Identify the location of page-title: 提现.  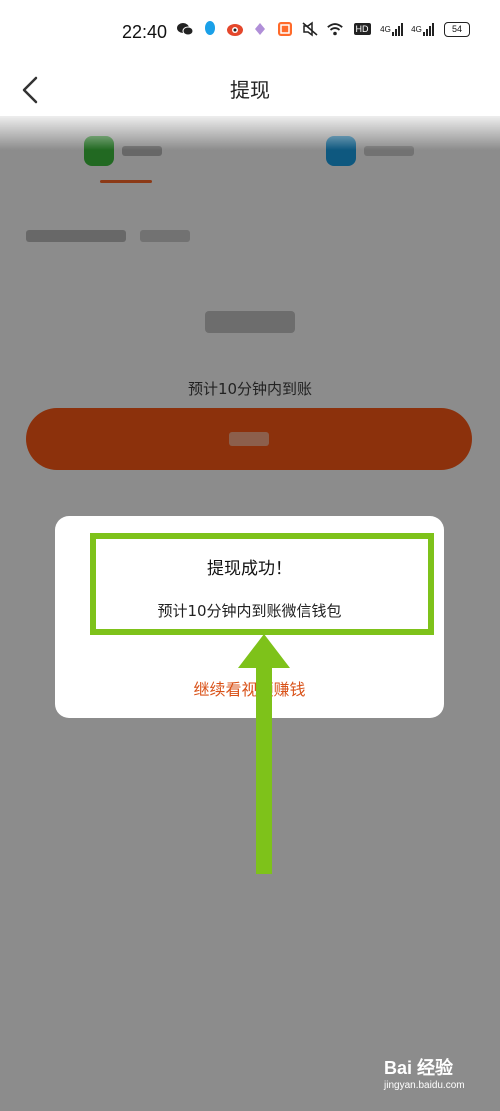
(250, 90).